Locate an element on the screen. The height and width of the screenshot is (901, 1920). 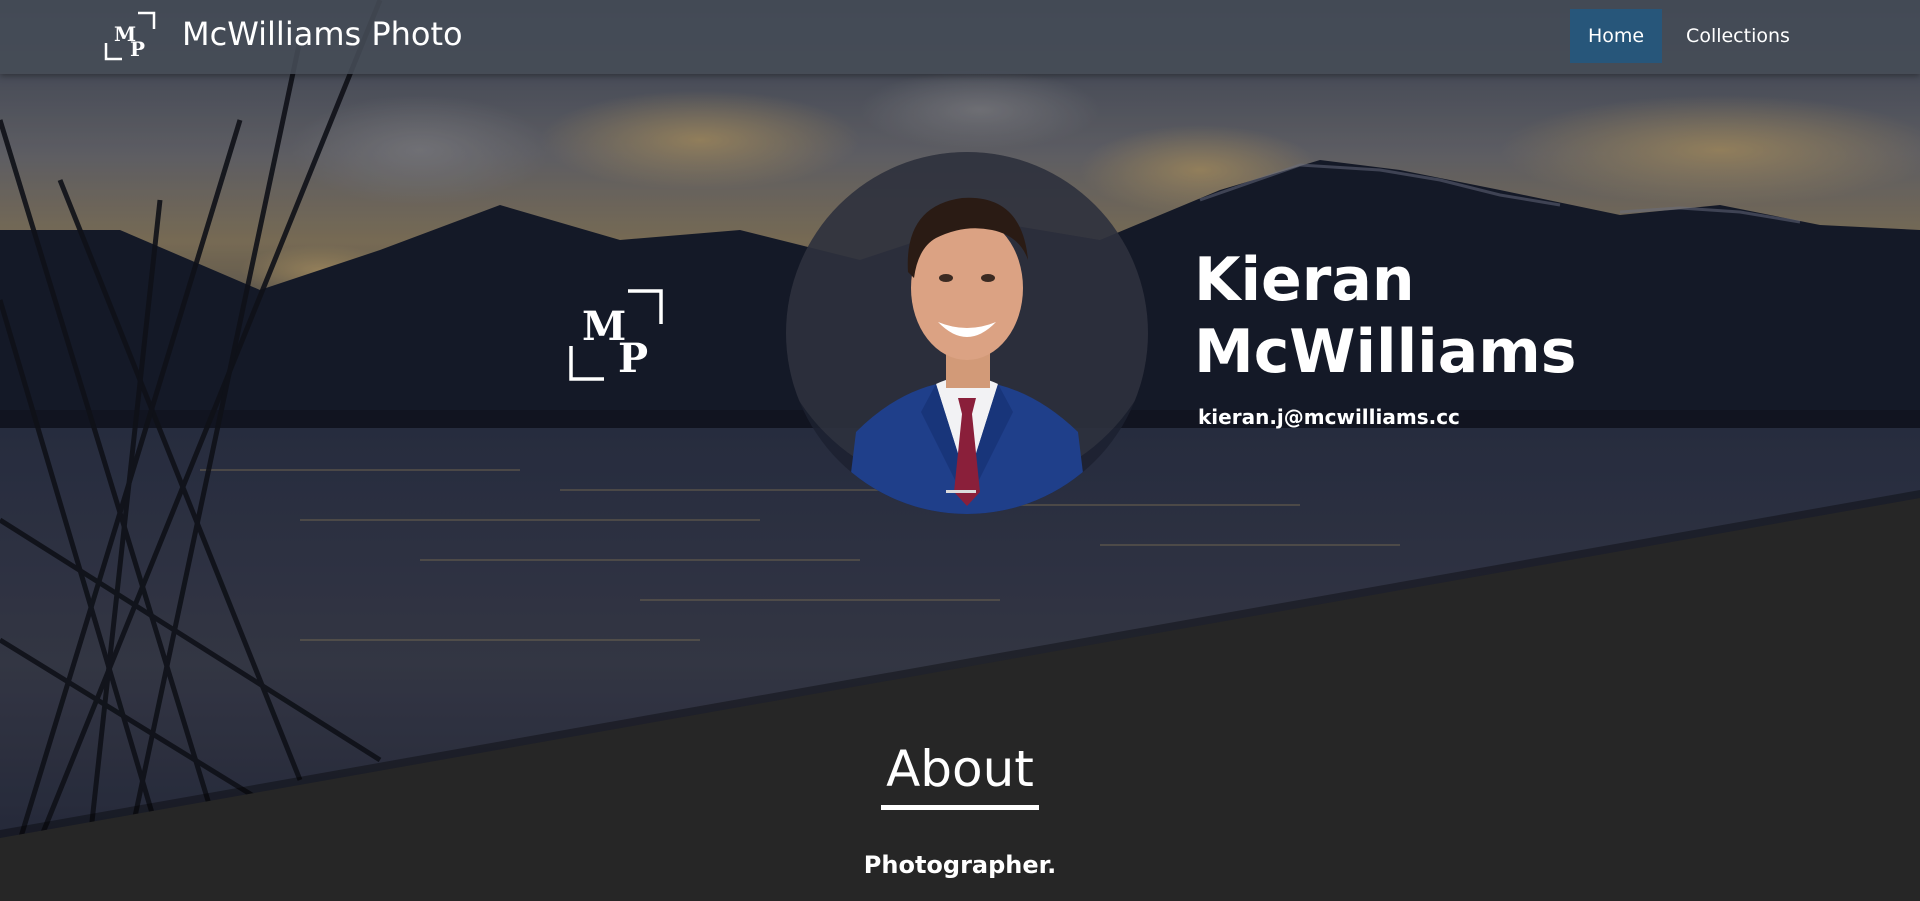
profile-avatar is located at coordinates (967, 333).